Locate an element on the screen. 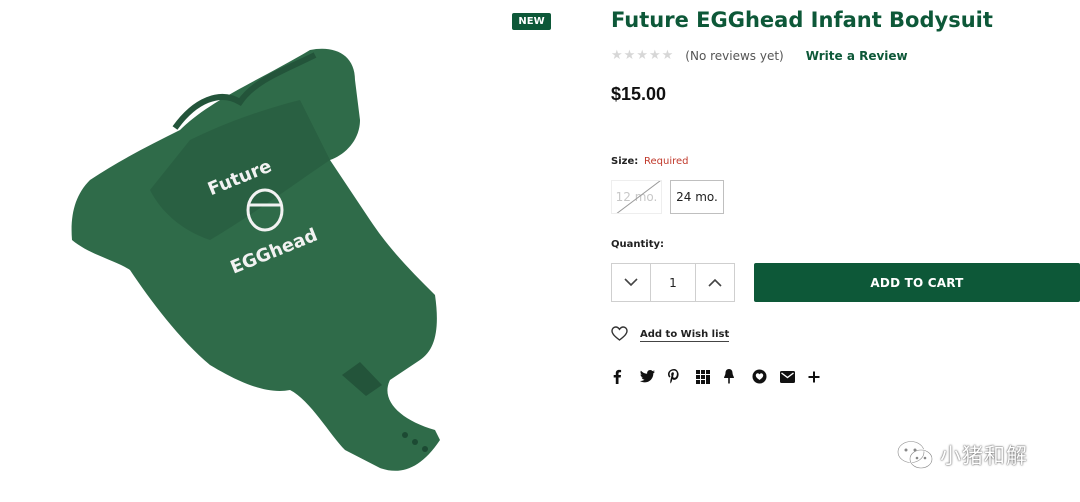  write-review-link: Write a Review is located at coordinates (857, 56).